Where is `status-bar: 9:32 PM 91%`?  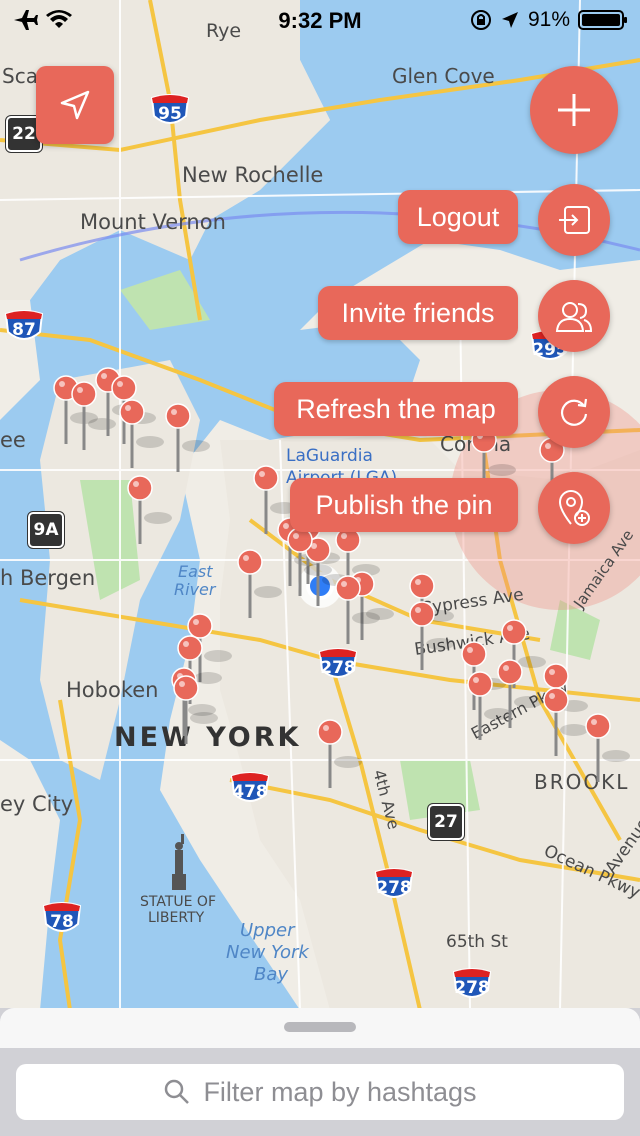 status-bar: 9:32 PM 91% is located at coordinates (320, 20).